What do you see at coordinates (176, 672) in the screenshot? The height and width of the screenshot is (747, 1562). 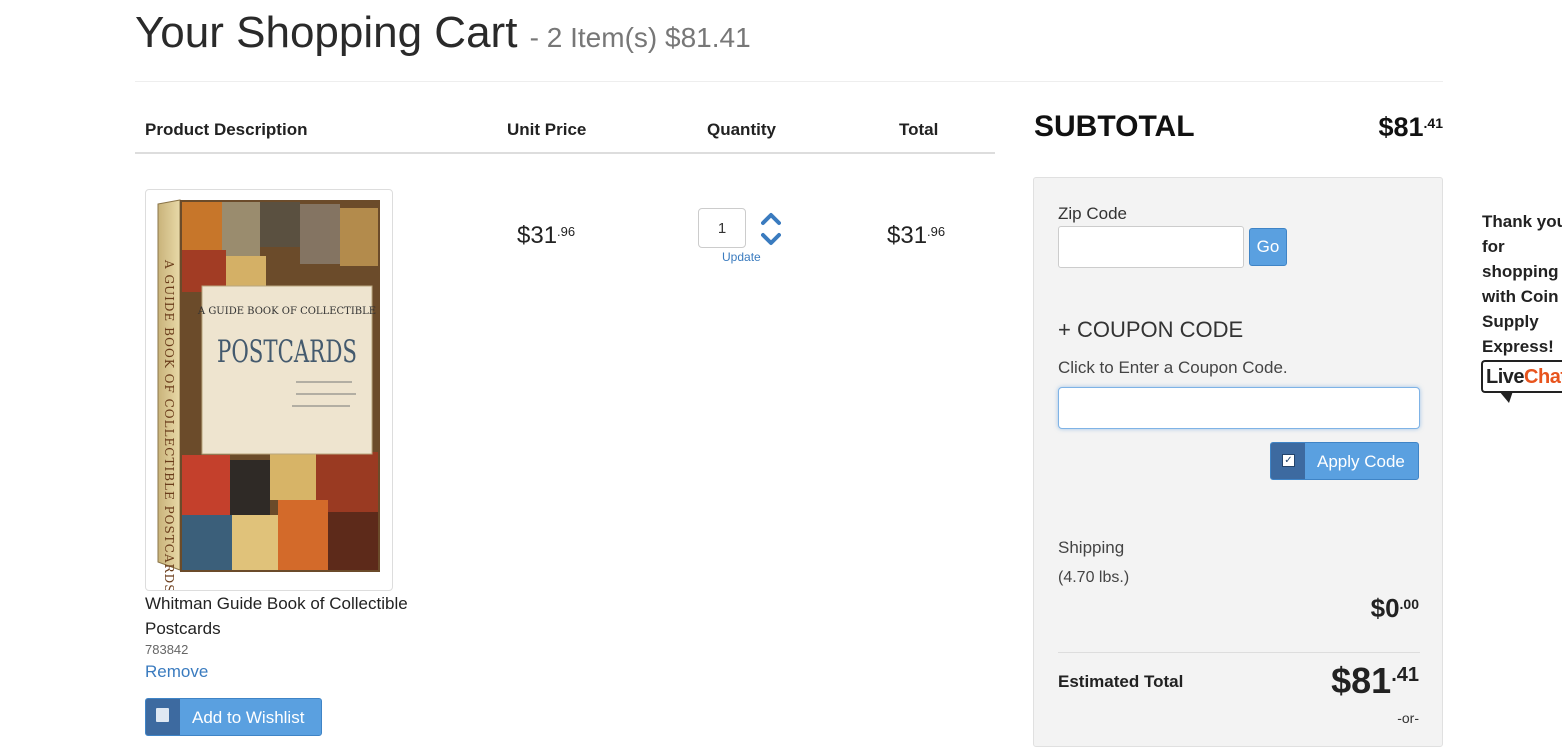 I see `remove-link: Remove` at bounding box center [176, 672].